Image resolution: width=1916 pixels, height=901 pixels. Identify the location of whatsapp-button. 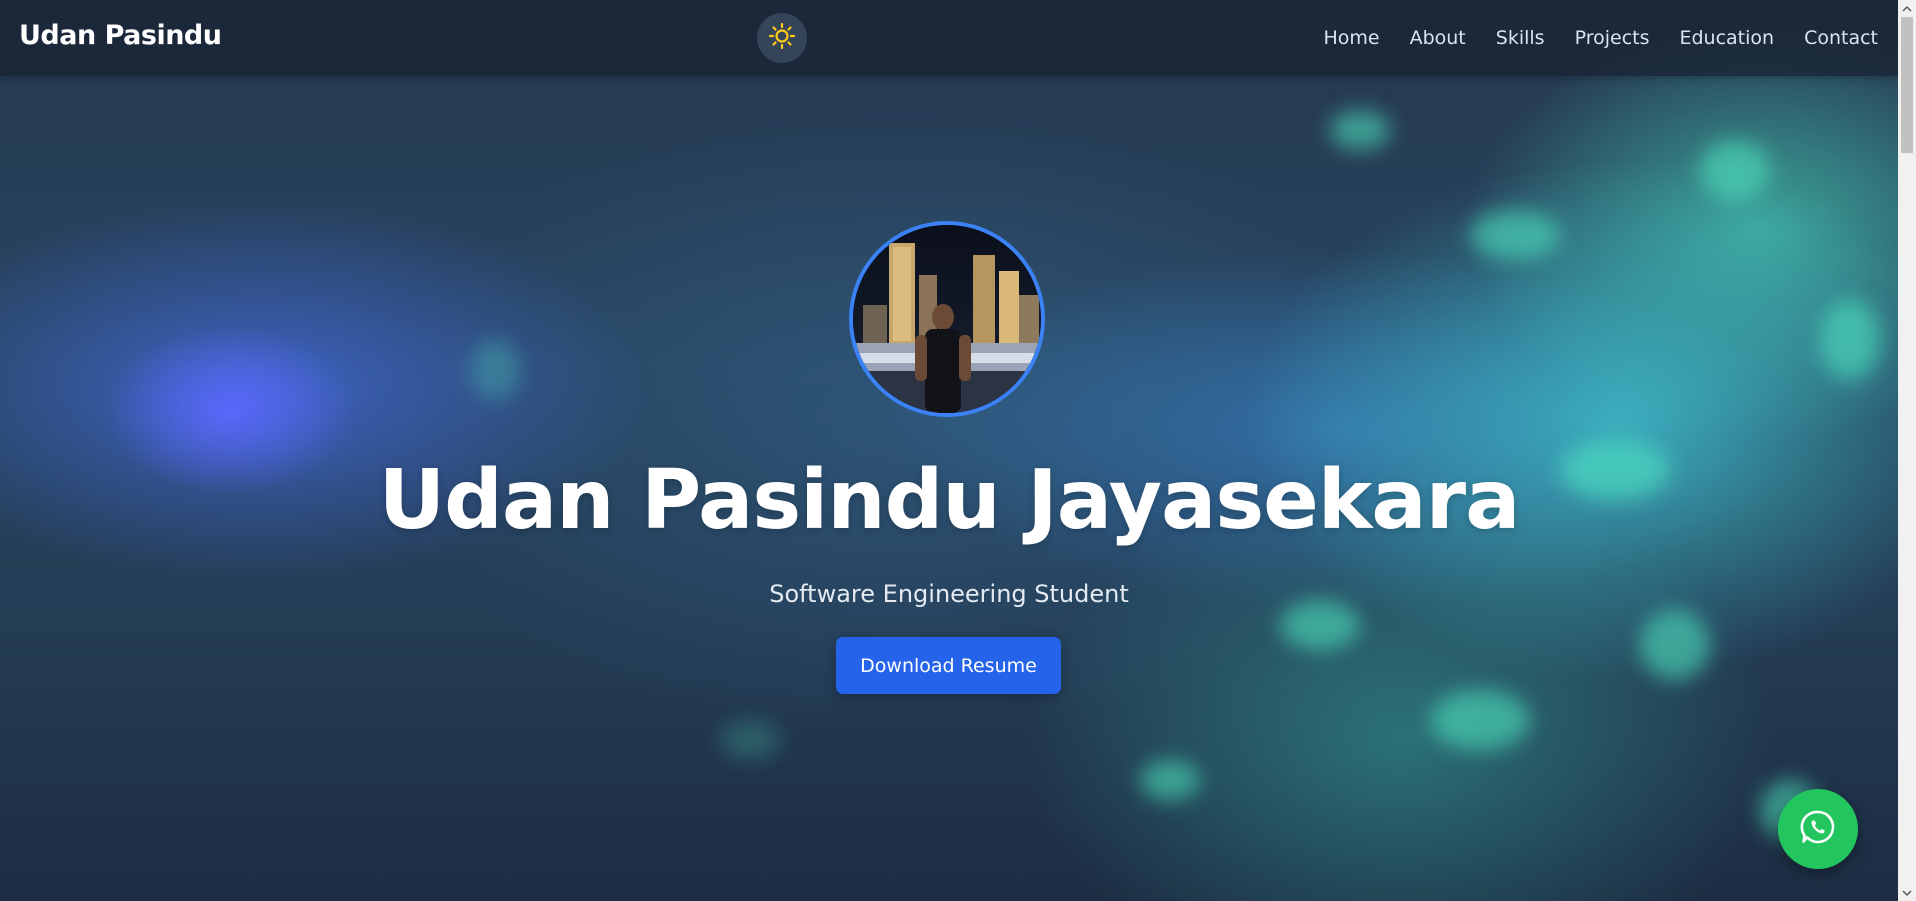
(1818, 829).